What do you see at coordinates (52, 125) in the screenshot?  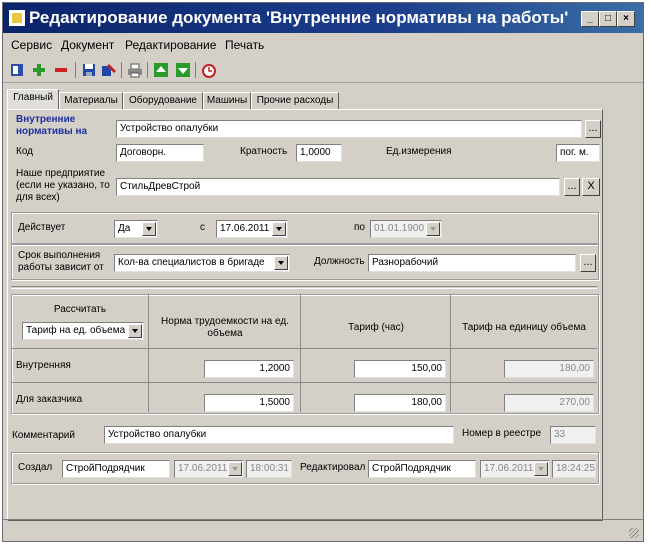 I see `norms-label: Внутренние нормативы на` at bounding box center [52, 125].